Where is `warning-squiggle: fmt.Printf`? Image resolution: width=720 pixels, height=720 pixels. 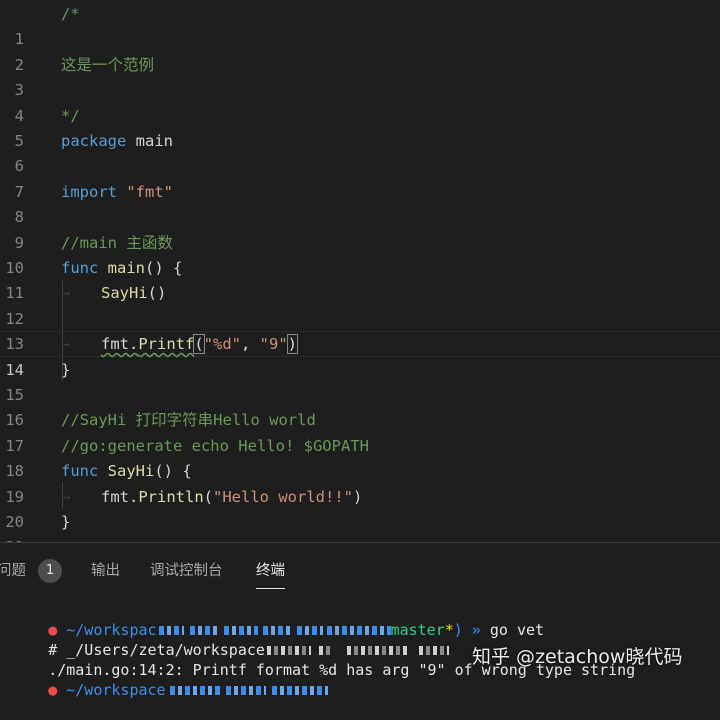 warning-squiggle: fmt.Printf is located at coordinates (147, 344).